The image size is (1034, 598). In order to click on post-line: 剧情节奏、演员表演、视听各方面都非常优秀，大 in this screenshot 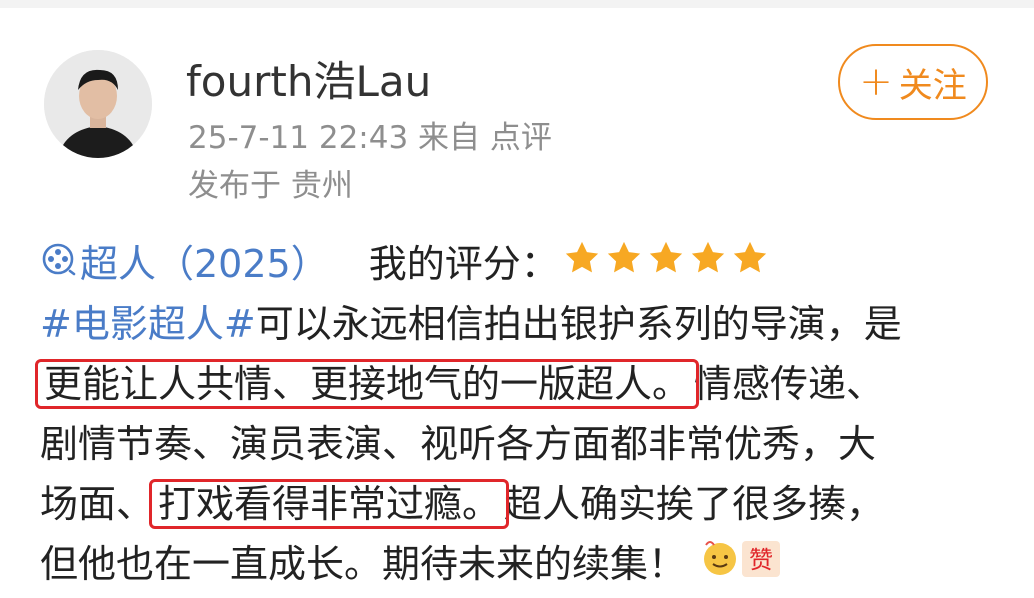, I will do `click(520, 444)`.